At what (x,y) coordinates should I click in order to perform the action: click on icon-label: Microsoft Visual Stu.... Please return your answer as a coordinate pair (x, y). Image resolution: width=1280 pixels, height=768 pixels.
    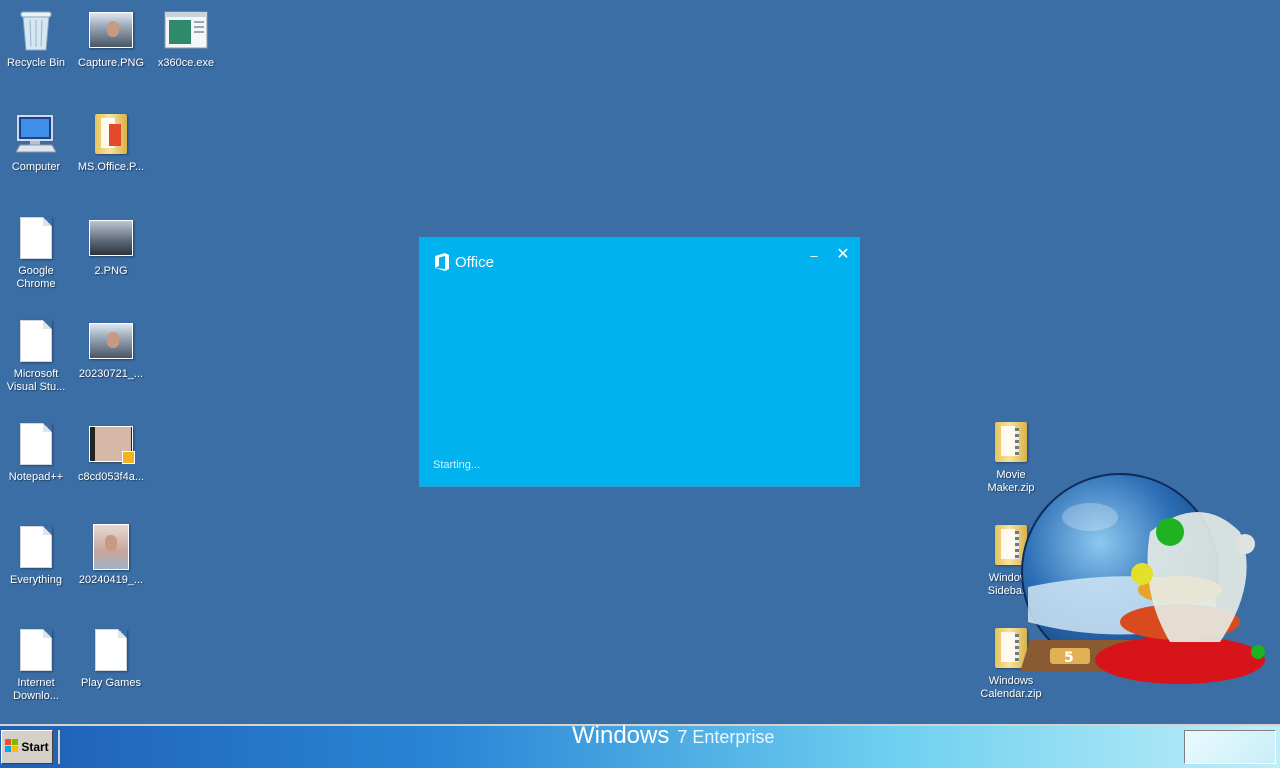
    Looking at the image, I should click on (36, 380).